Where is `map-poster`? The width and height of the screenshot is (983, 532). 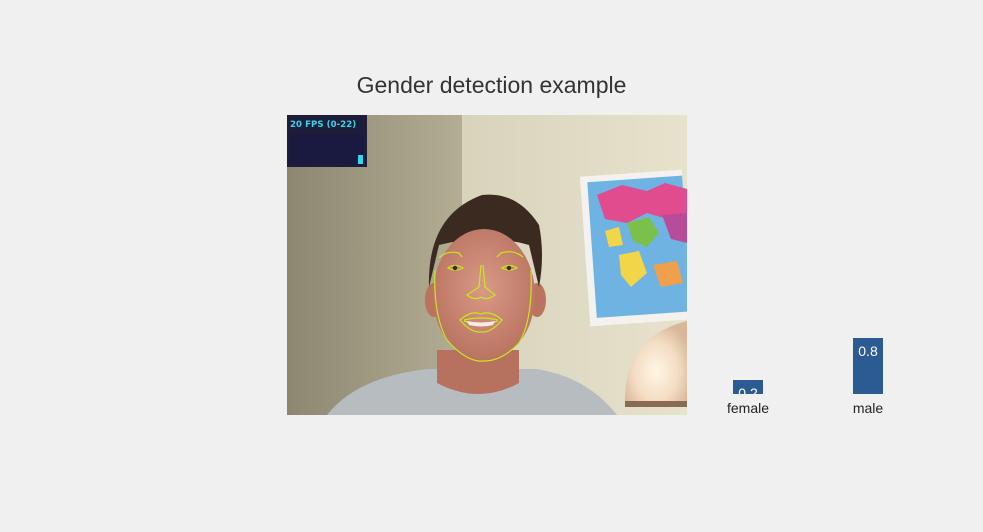 map-poster is located at coordinates (633, 248).